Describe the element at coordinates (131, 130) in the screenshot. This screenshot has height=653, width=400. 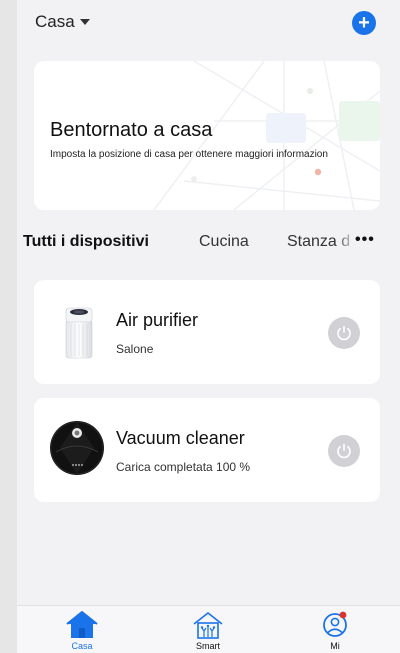
I see `welcome-title: Bentornato a casa` at that location.